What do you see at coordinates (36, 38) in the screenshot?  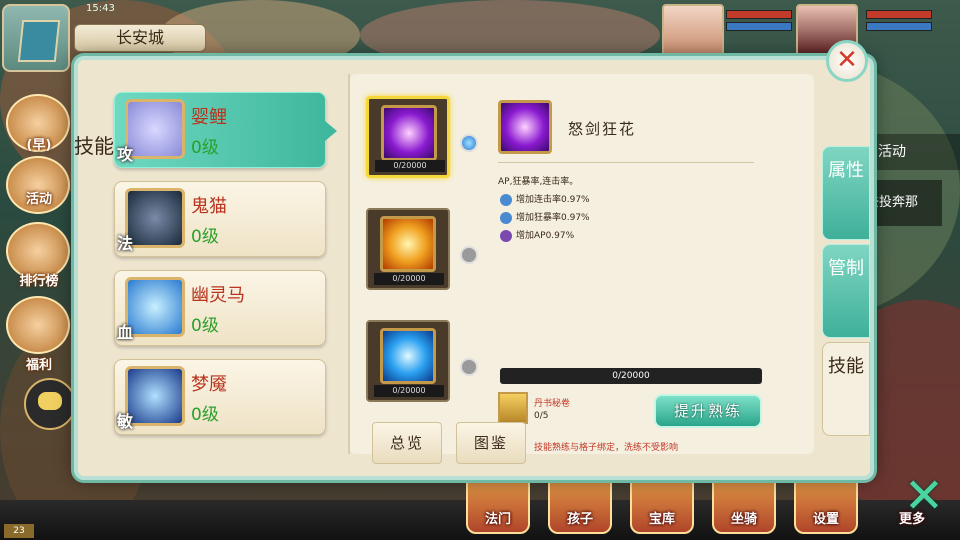 I see `map-icon` at bounding box center [36, 38].